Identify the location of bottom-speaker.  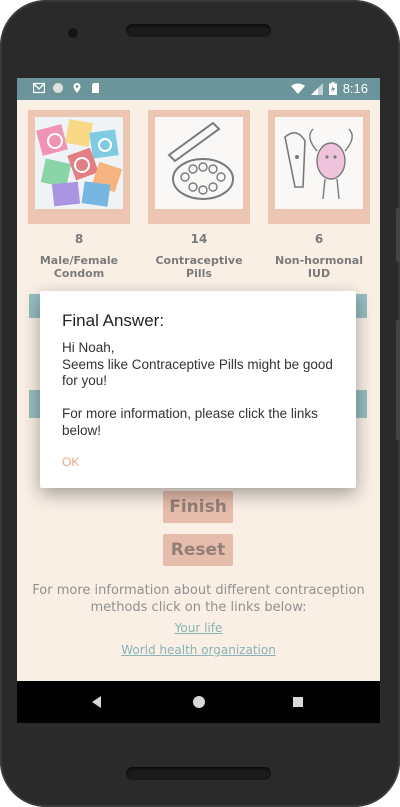
(198, 773).